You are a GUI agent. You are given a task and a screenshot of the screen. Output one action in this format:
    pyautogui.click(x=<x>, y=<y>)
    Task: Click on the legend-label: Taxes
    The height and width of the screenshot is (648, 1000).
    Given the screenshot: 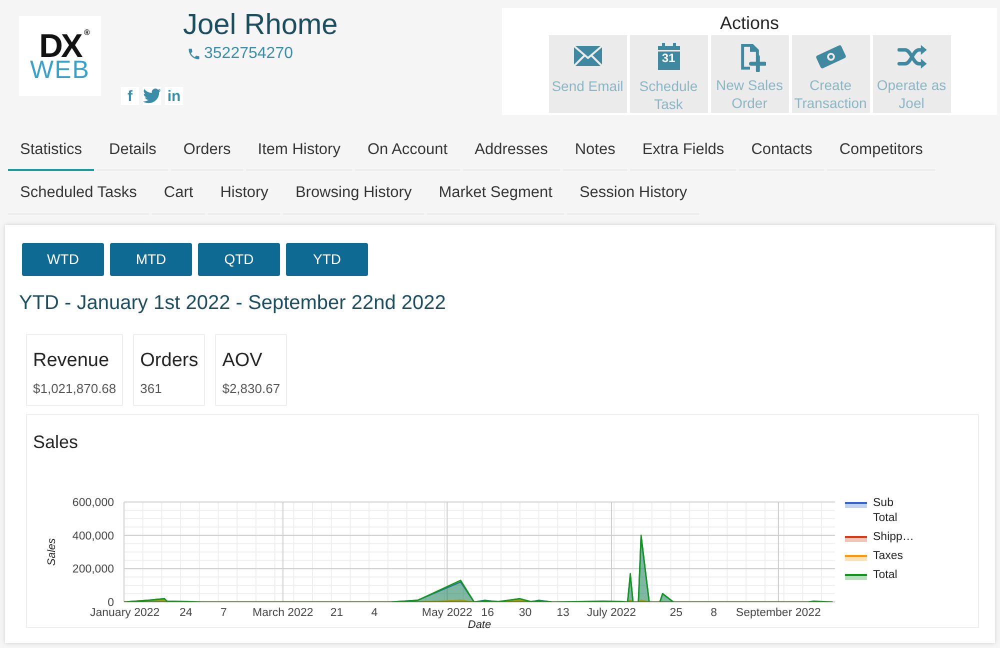 What is the action you would take?
    pyautogui.click(x=888, y=556)
    